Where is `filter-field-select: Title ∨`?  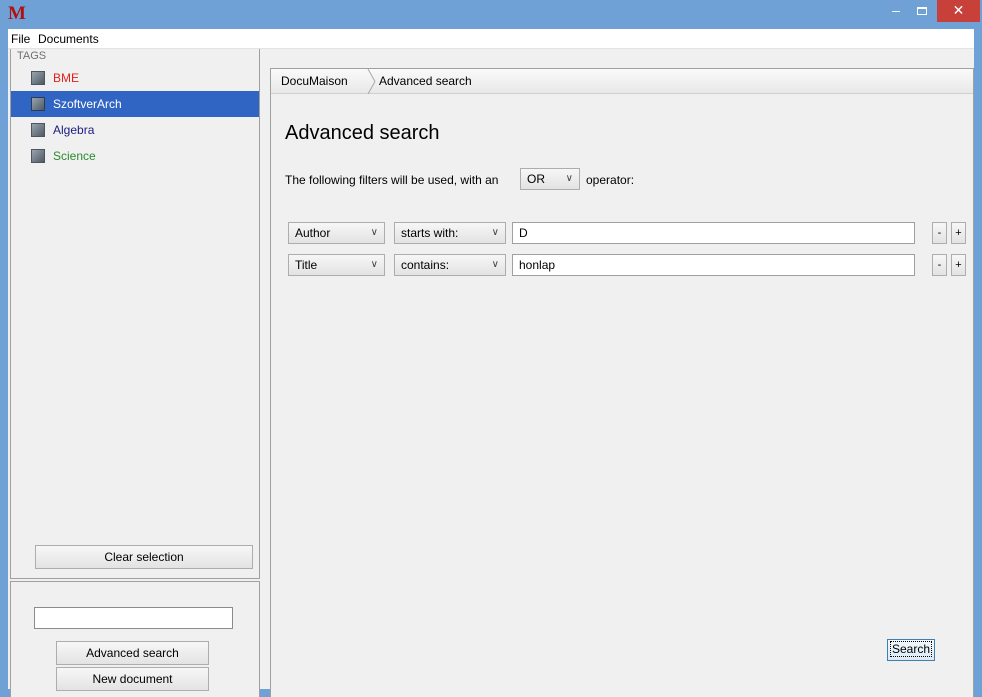 filter-field-select: Title ∨ is located at coordinates (336, 265).